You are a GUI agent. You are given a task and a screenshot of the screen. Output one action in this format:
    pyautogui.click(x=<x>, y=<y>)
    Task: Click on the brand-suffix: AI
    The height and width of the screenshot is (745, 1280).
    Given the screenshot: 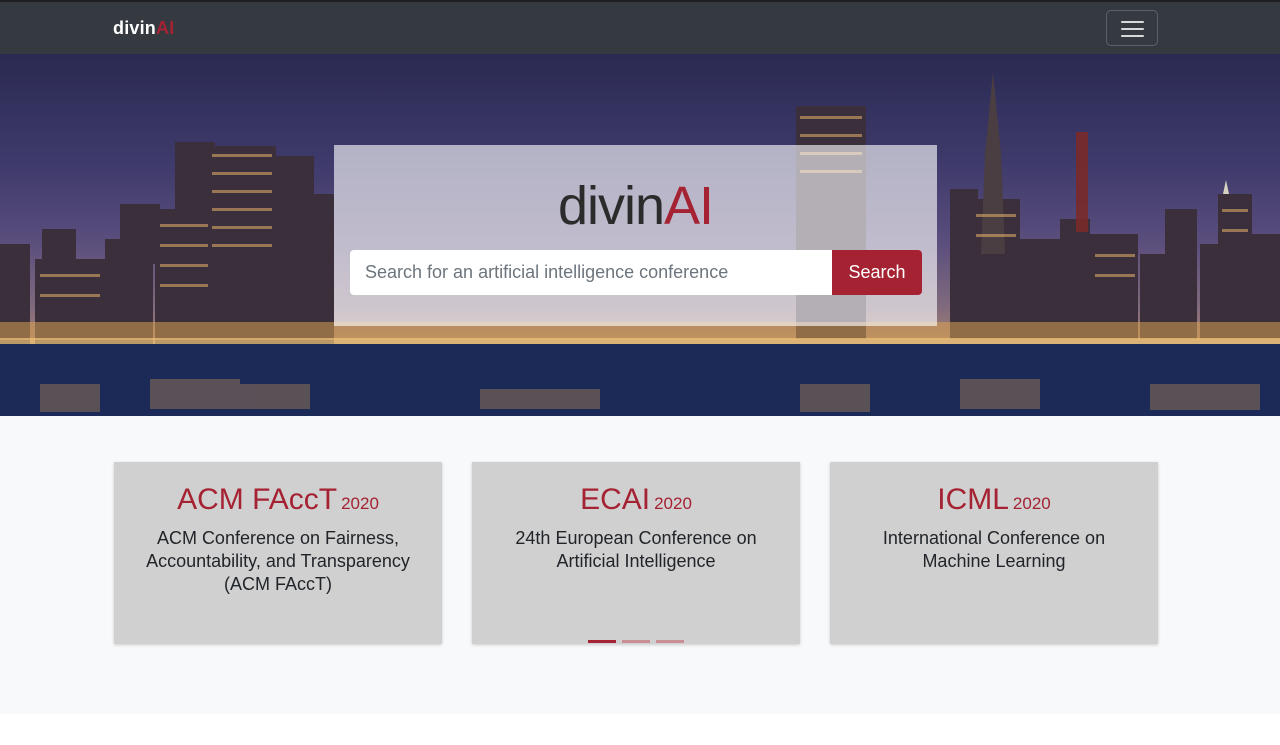 What is the action you would take?
    pyautogui.click(x=165, y=28)
    